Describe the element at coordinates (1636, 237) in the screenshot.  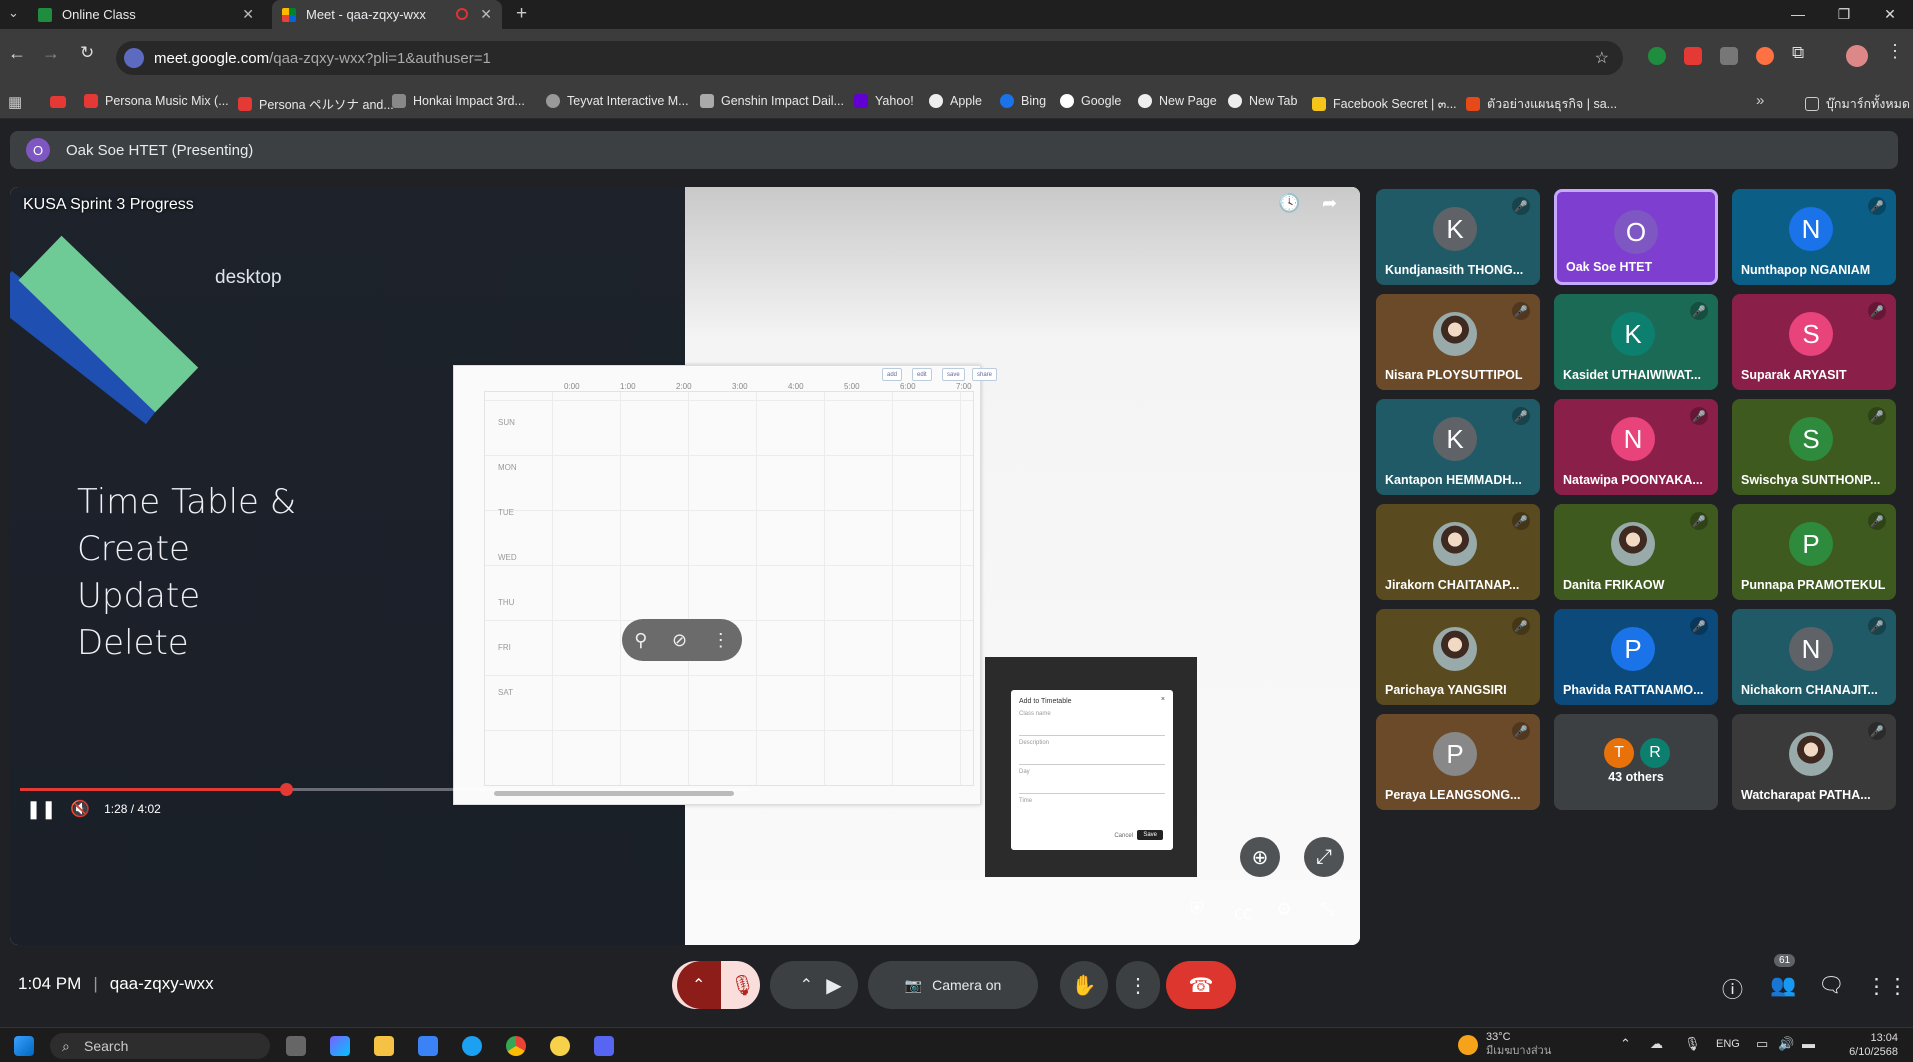
I see `participant-tile: O Oak Soe HTET` at that location.